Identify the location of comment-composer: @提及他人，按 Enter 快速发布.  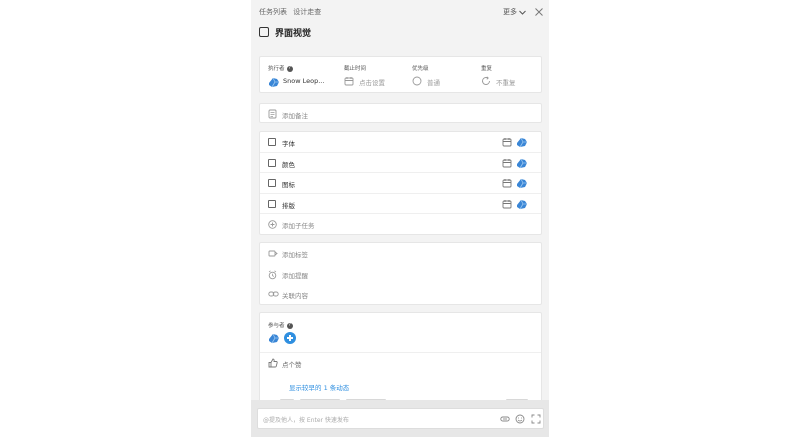
(400, 418).